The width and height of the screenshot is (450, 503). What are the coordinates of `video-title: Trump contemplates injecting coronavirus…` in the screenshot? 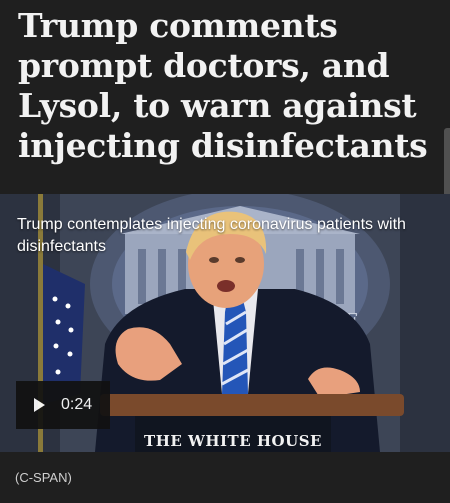 It's located at (211, 235).